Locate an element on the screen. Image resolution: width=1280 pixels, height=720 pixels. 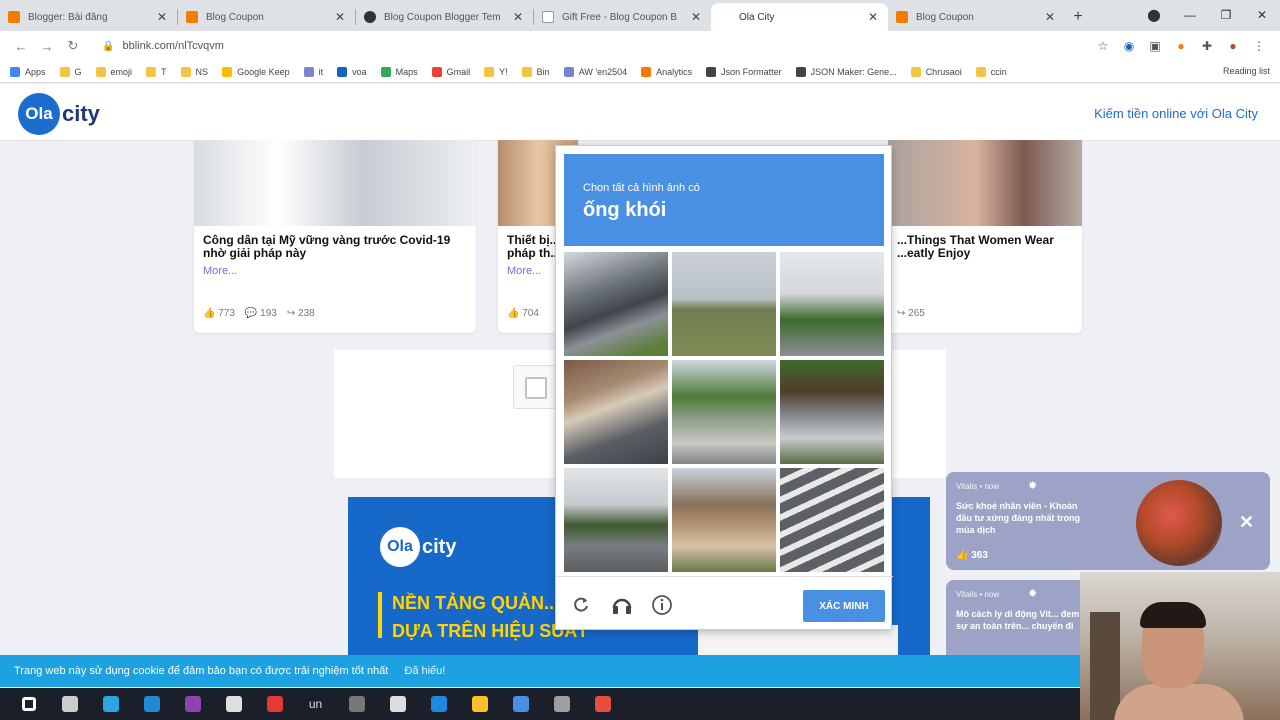
reload-icon is located at coordinates (581, 605).